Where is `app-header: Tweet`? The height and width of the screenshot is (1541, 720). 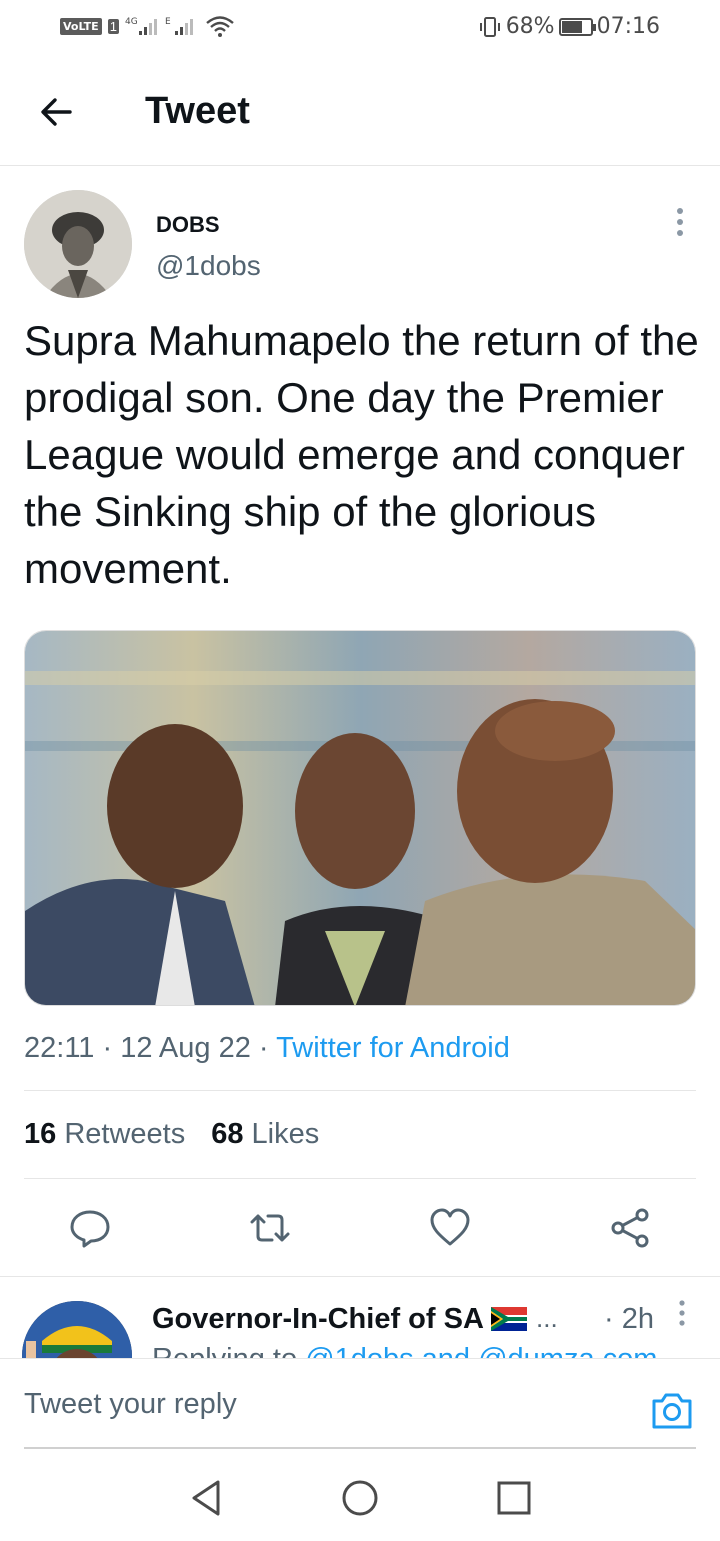
app-header: Tweet is located at coordinates (360, 111).